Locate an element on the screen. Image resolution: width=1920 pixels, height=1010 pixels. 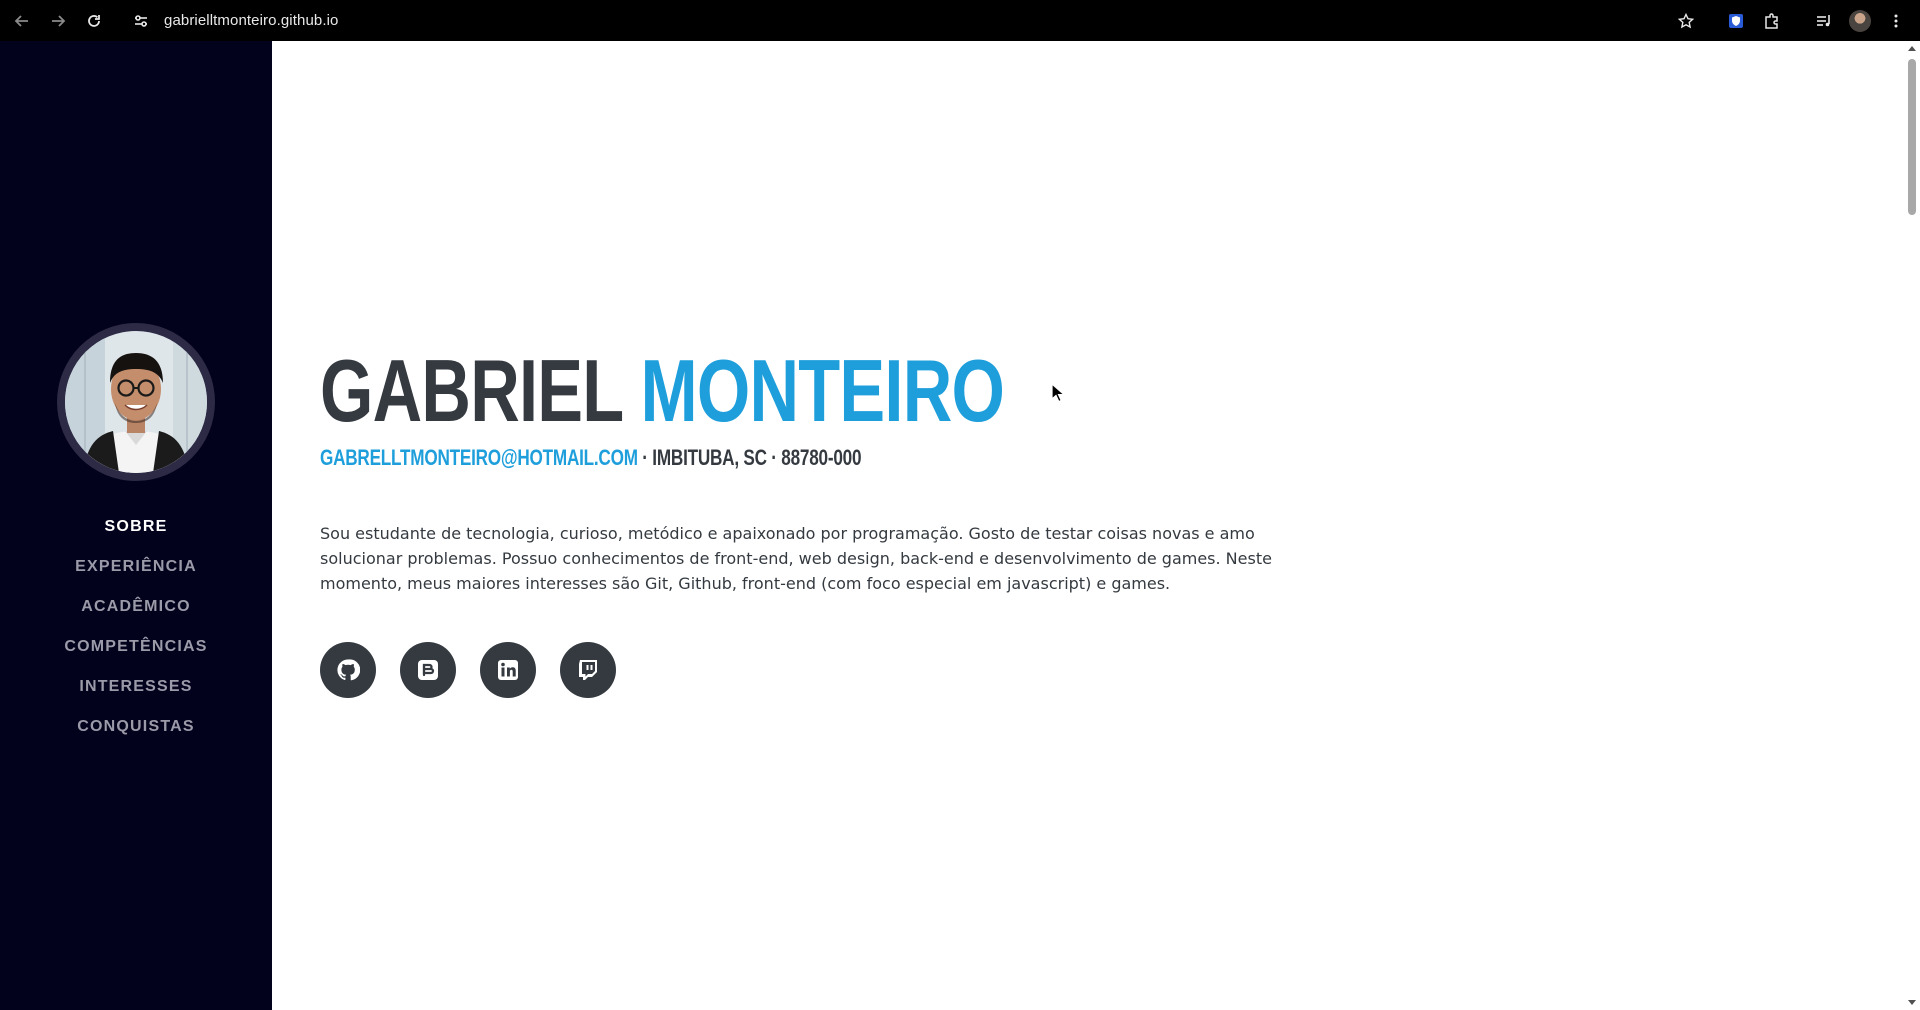
profile-button is located at coordinates (1860, 21).